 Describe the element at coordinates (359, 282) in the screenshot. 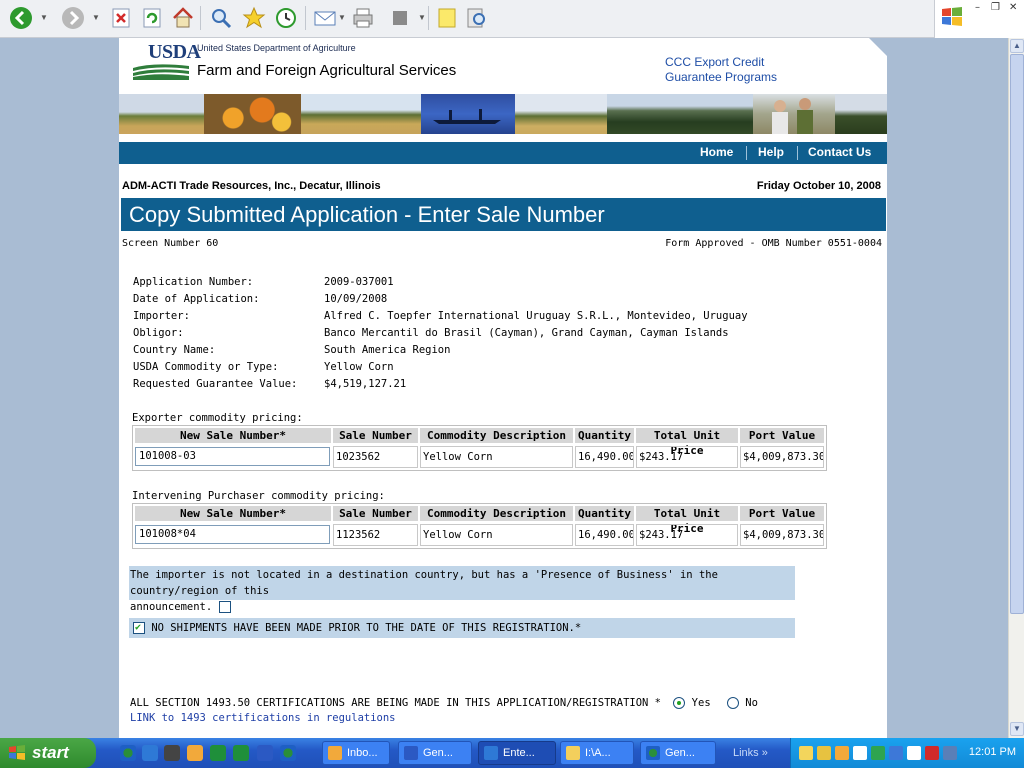

I see `application-number-value: 2009-037001` at that location.